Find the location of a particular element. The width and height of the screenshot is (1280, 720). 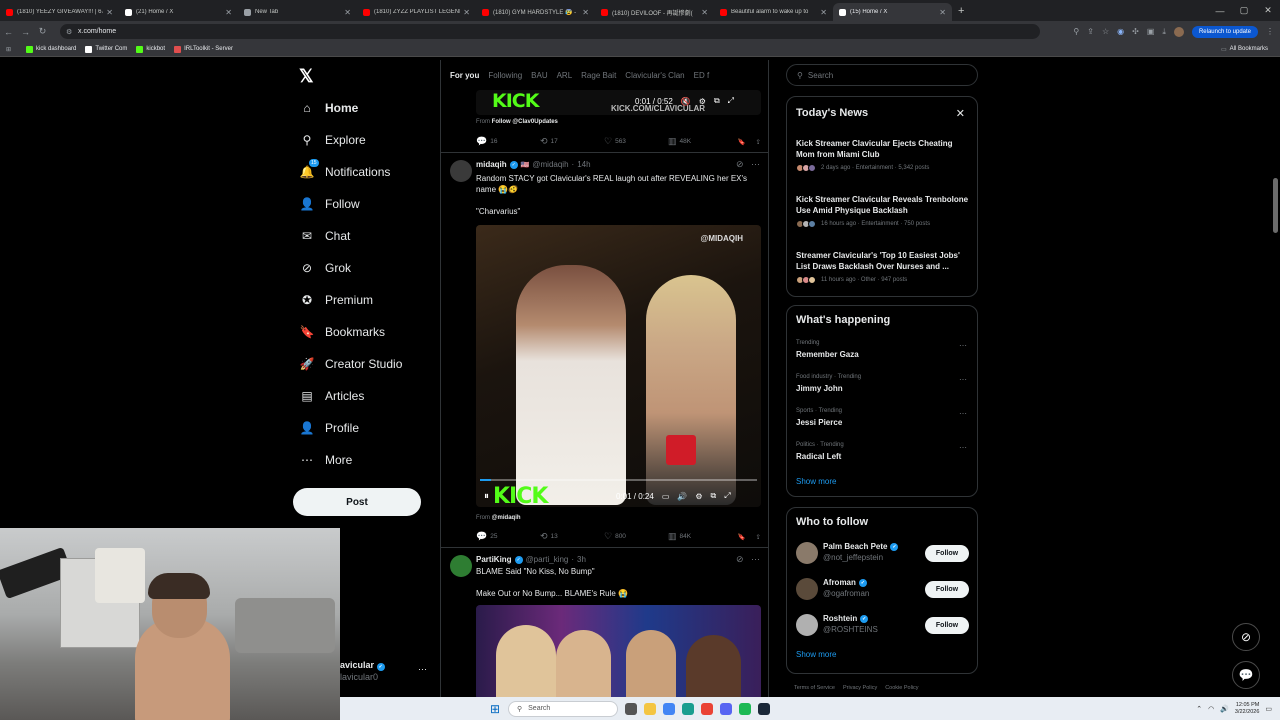

tweet-more-icon: ⋯ is located at coordinates (755, 164).